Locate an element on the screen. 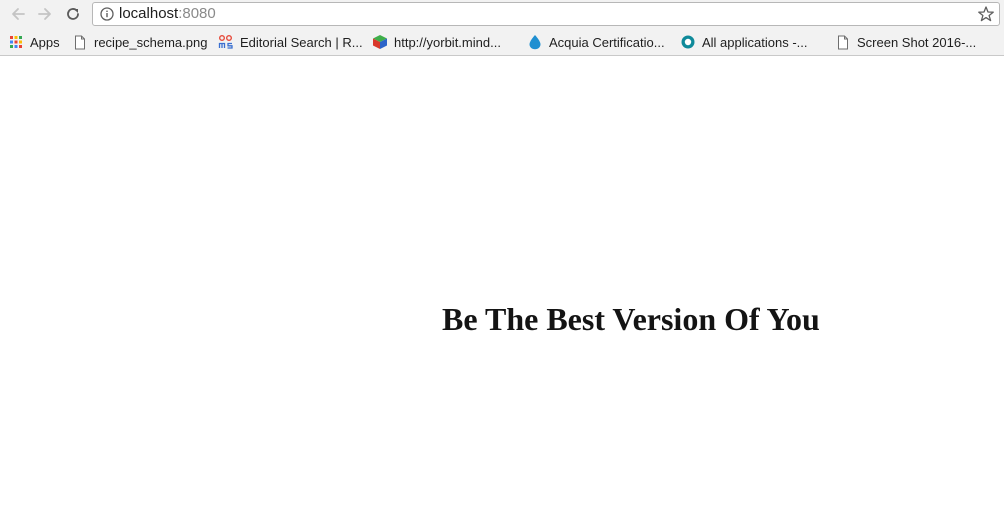 The width and height of the screenshot is (1004, 513). url-port: :8080 is located at coordinates (197, 13).